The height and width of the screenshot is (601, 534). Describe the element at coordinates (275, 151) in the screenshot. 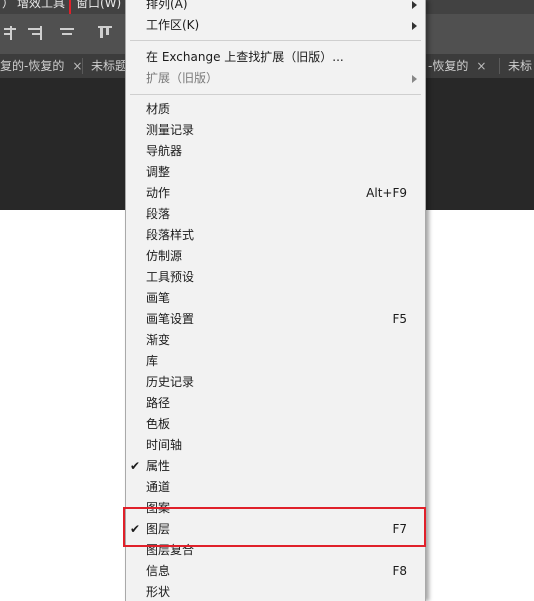

I see `menu-item-panel: 导航器` at that location.